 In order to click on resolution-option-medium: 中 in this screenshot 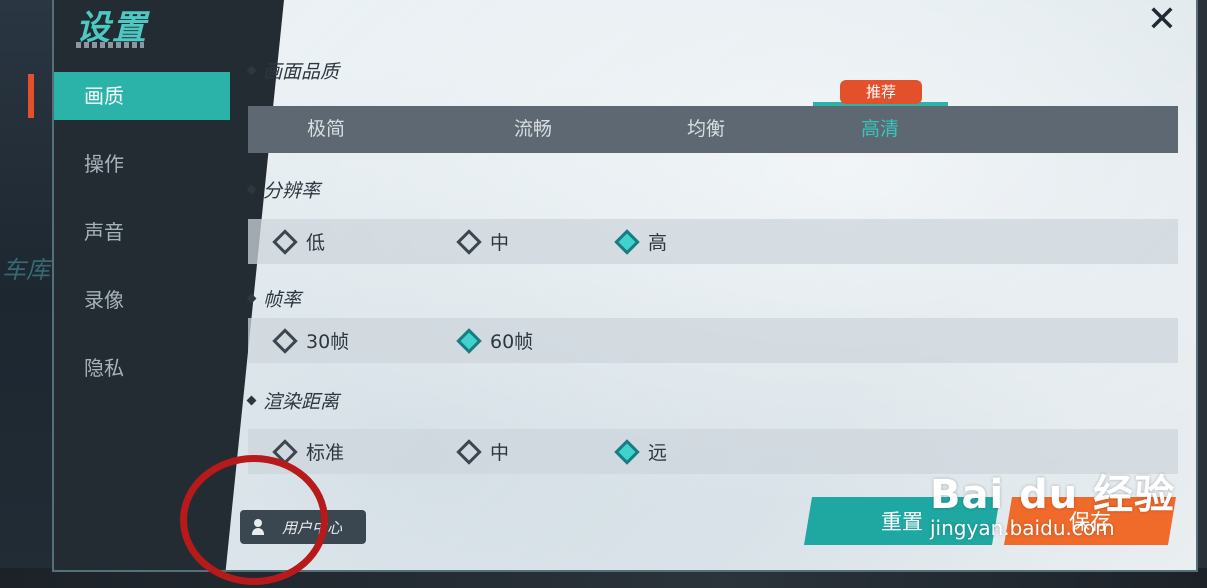, I will do `click(482, 241)`.